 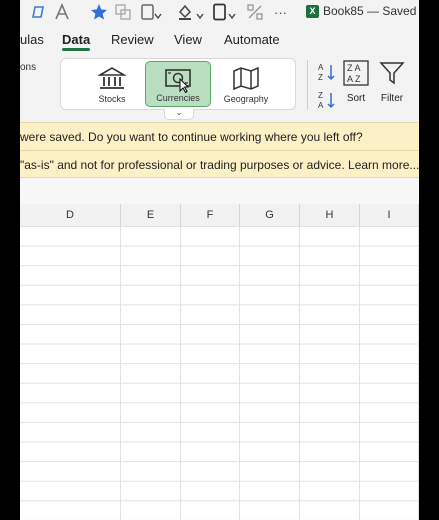 I want to click on tab-data: Data, so click(x=76, y=39).